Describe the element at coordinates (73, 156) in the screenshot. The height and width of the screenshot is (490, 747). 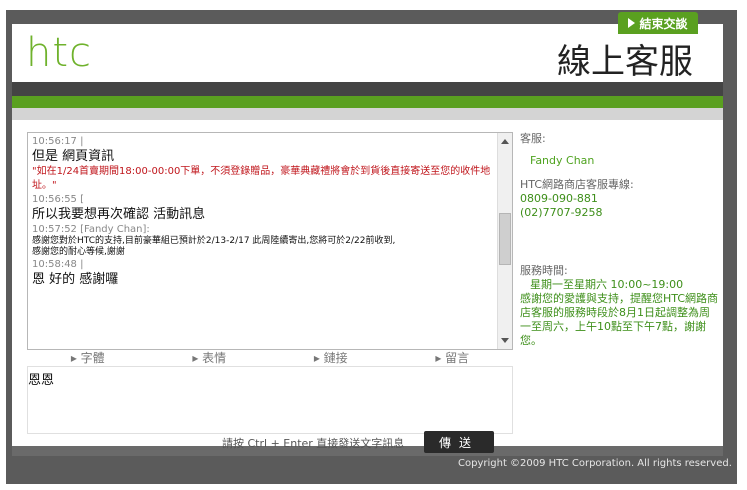
I see `message-text: 但是 網頁資訊` at that location.